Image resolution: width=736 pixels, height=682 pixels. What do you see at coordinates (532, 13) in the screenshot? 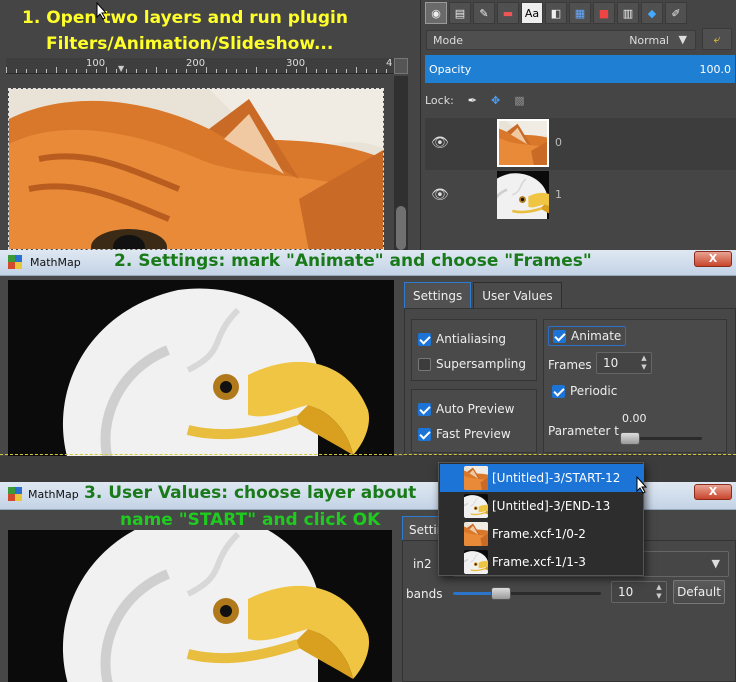
I see `fonts-tab-icon: Aa` at bounding box center [532, 13].